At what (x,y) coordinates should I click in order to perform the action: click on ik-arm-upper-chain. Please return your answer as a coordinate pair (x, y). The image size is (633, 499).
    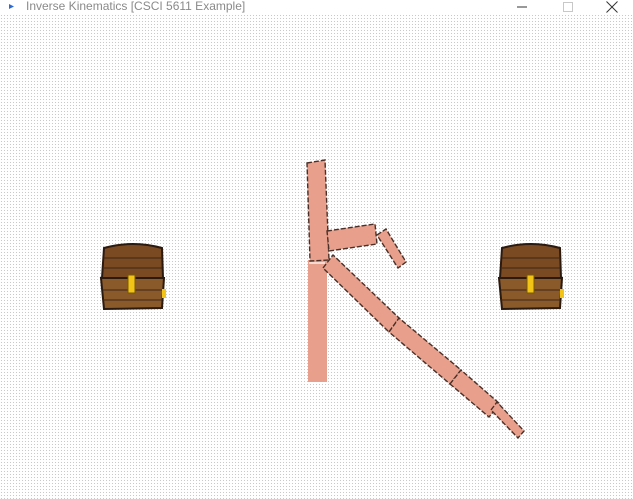
    Looking at the image, I should click on (356, 214).